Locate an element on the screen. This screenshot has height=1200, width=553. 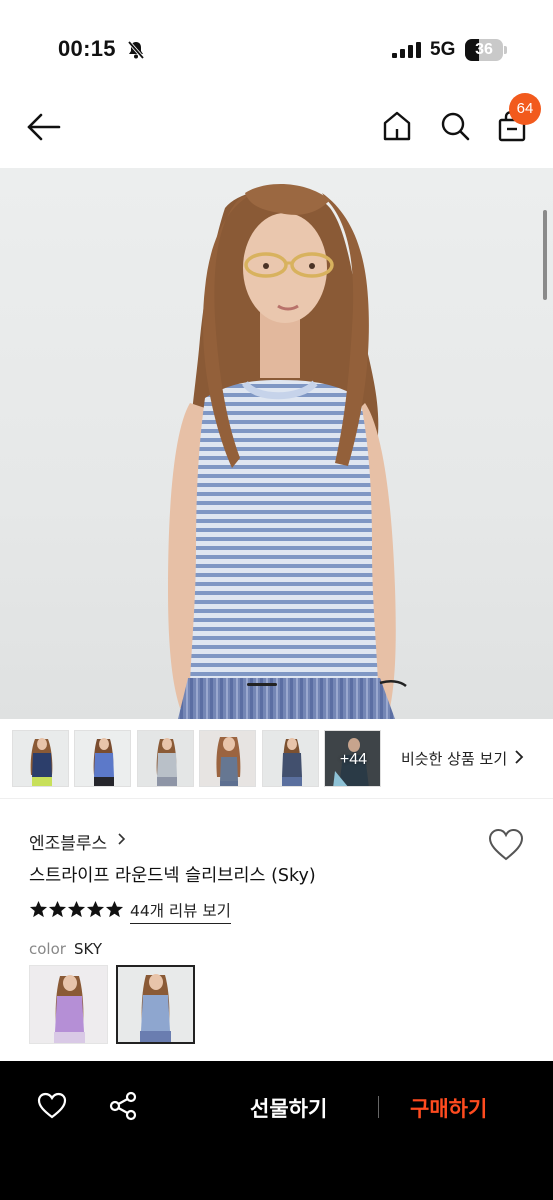
status-bar: 00:15 5G 36 is located at coordinates (276, 46).